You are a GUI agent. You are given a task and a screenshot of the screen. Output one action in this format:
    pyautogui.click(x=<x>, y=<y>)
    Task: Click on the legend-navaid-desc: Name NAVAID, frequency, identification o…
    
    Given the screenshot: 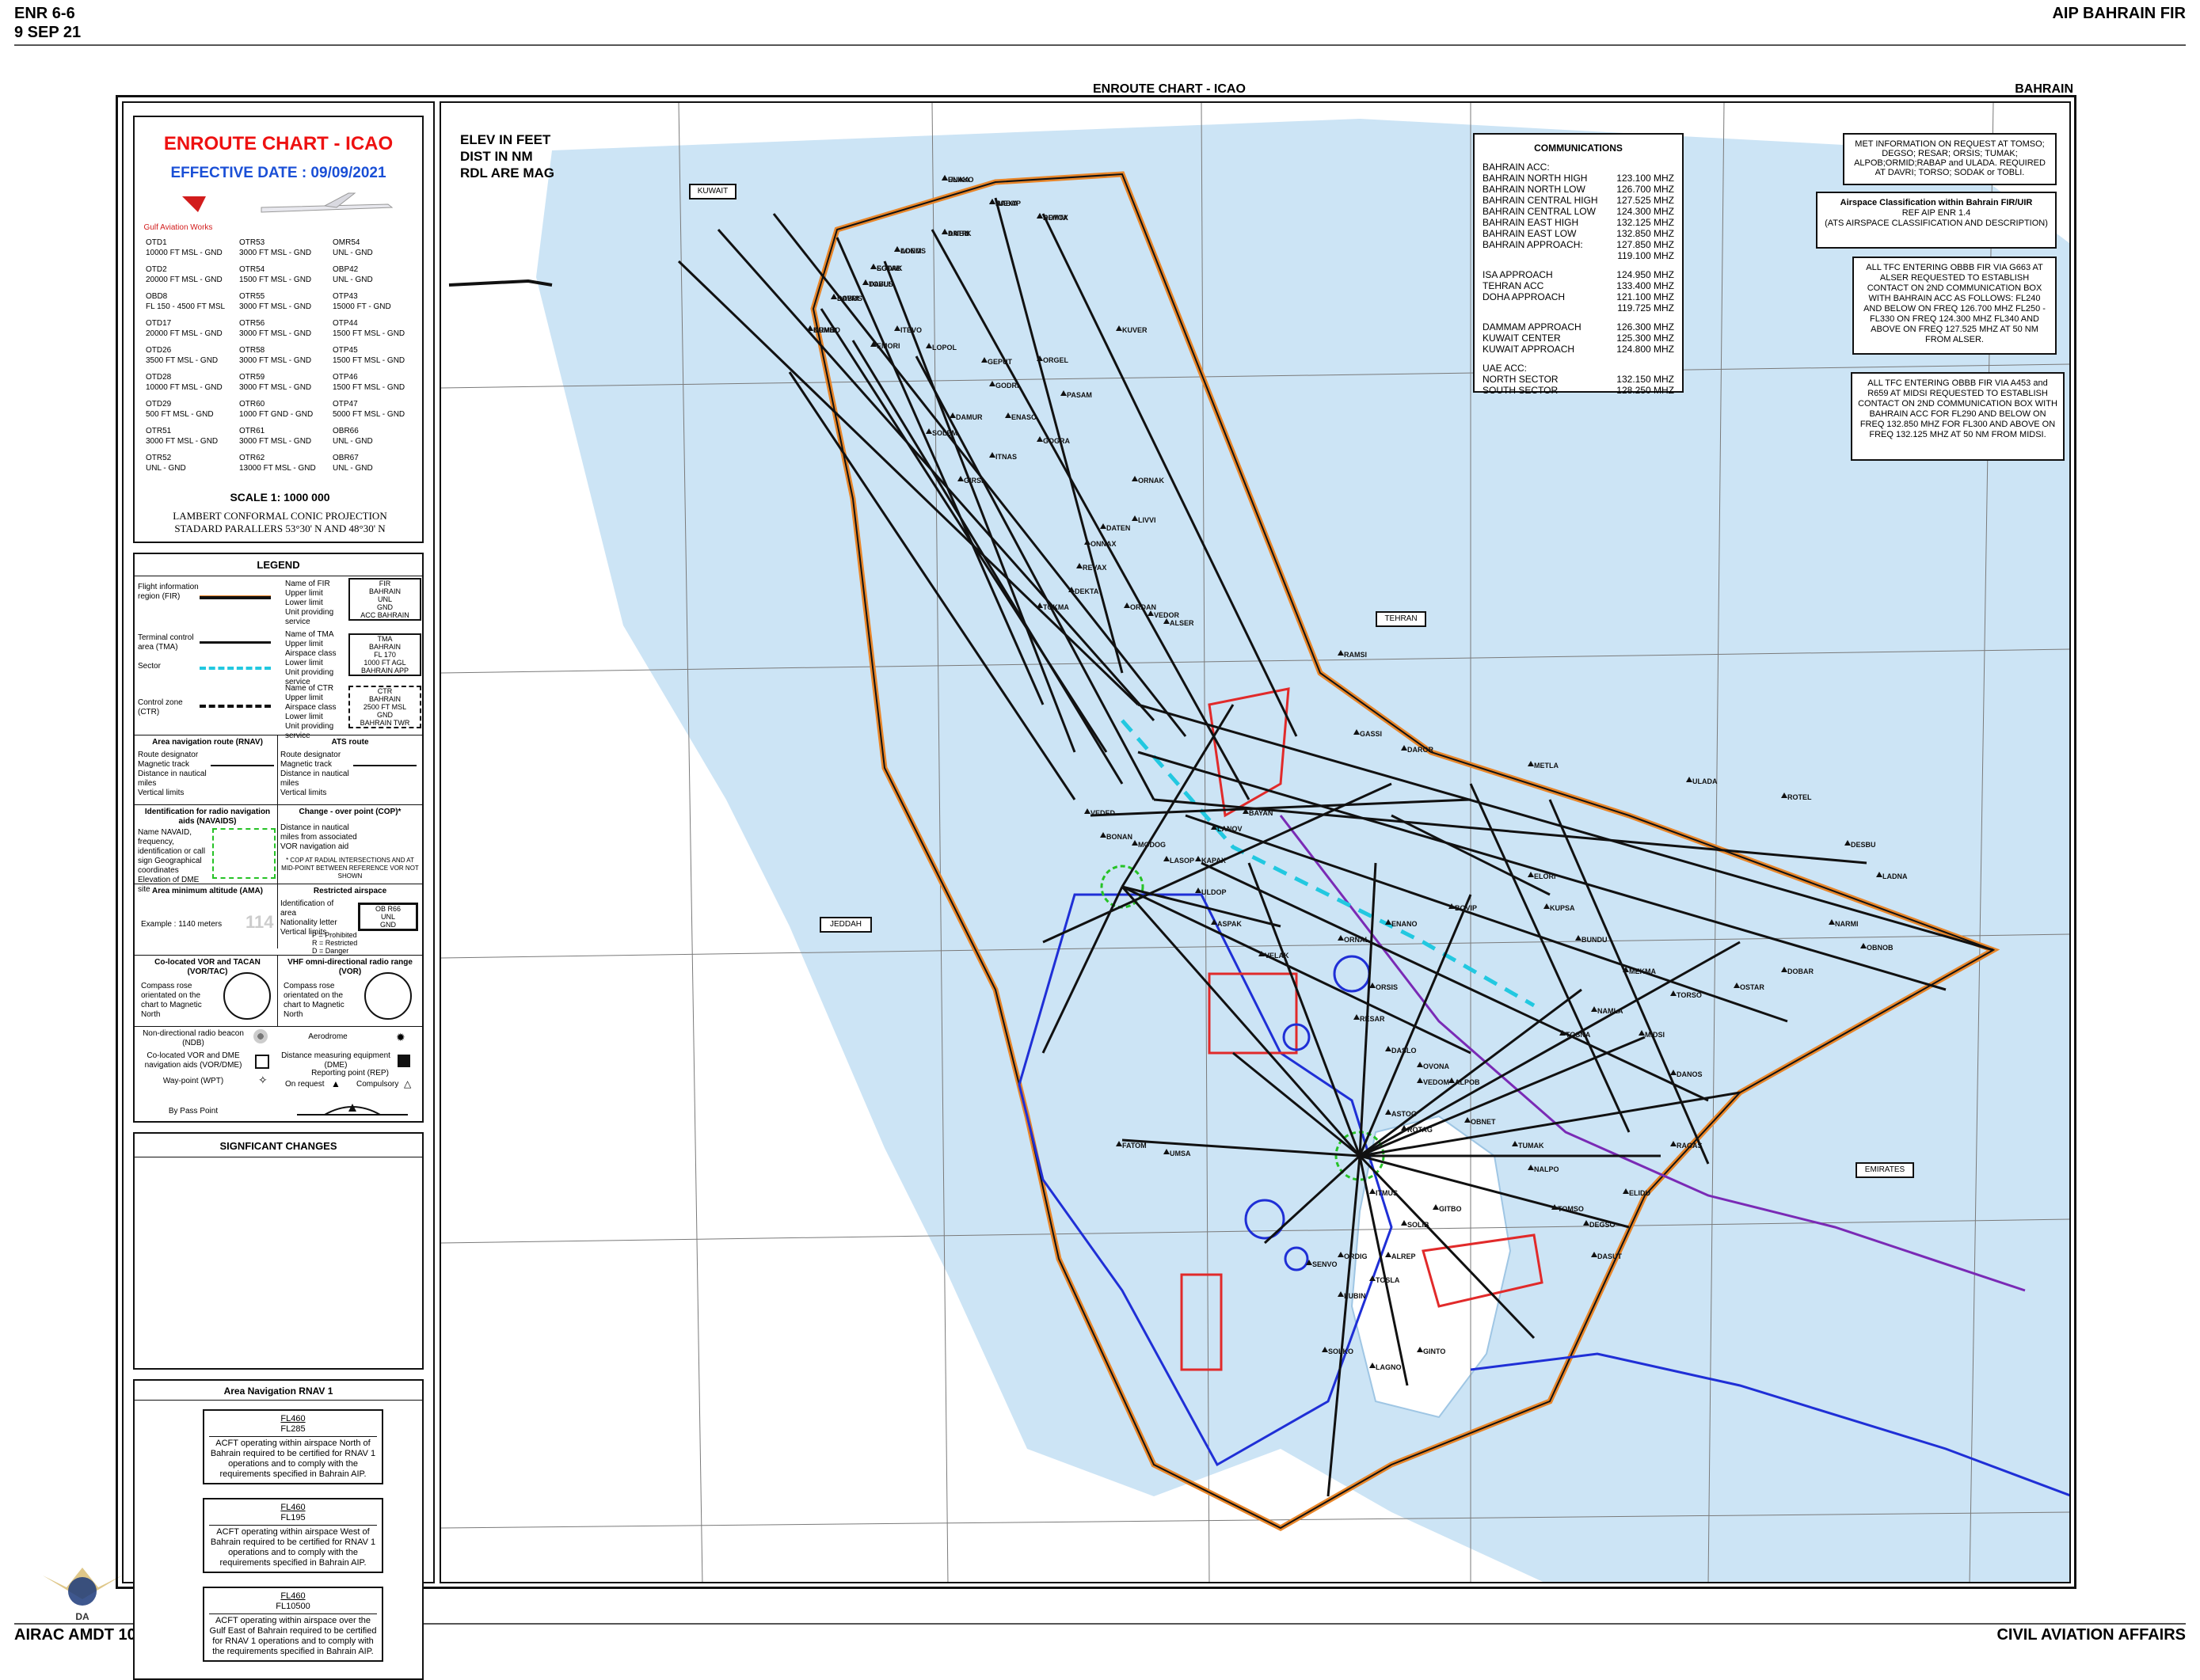 What is the action you would take?
    pyautogui.click(x=172, y=861)
    